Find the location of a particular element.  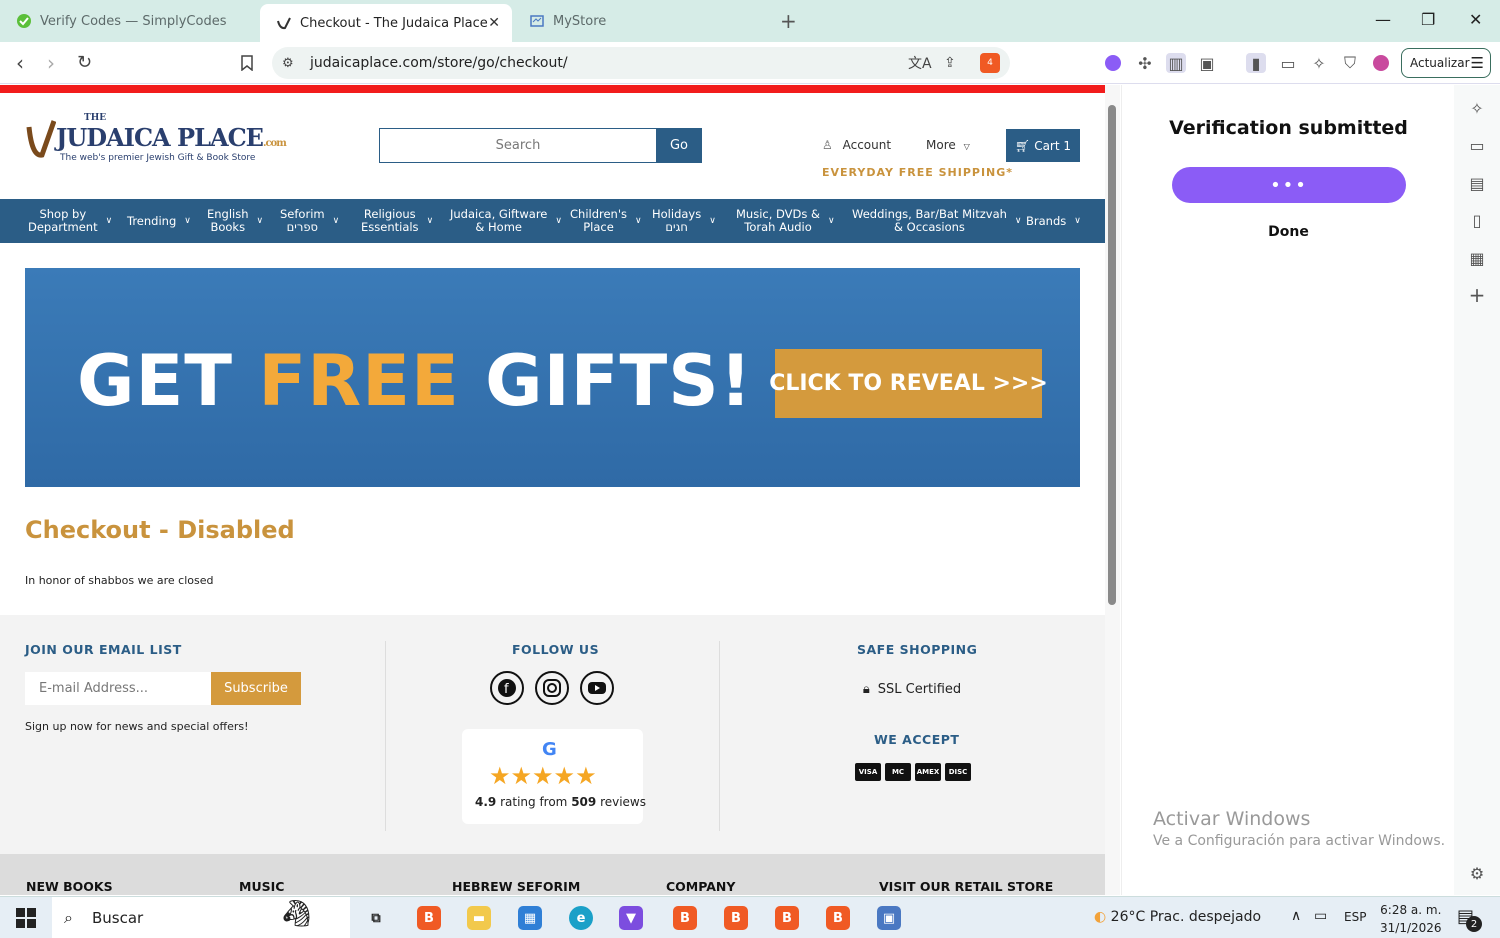

page-scrollbar is located at coordinates (1112, 490).